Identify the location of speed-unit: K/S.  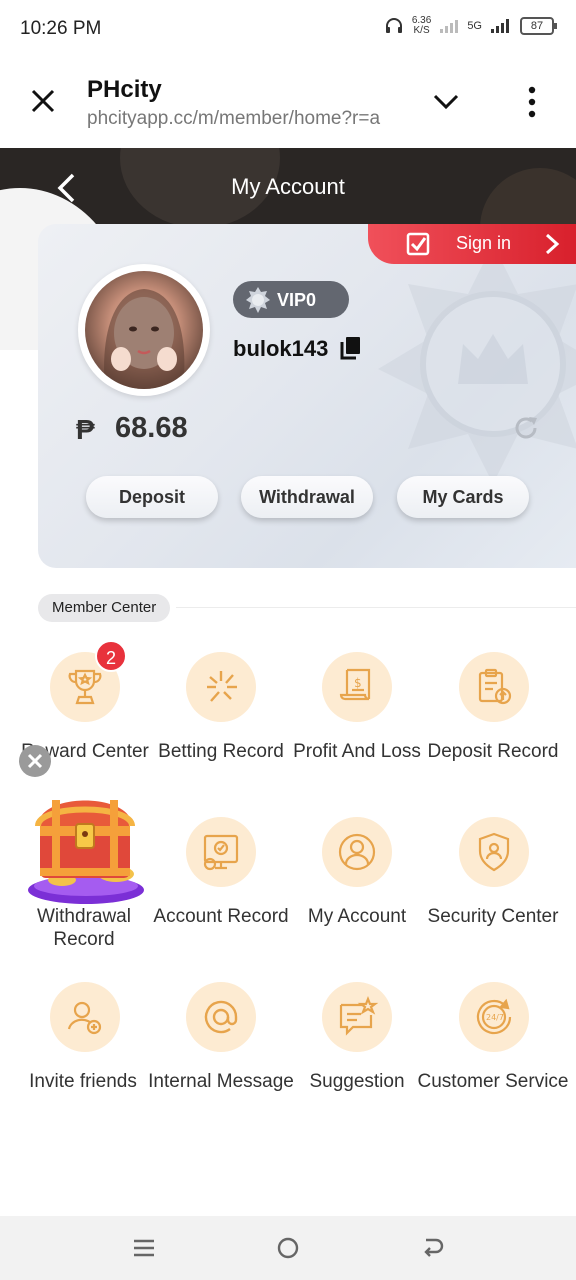
(421, 30).